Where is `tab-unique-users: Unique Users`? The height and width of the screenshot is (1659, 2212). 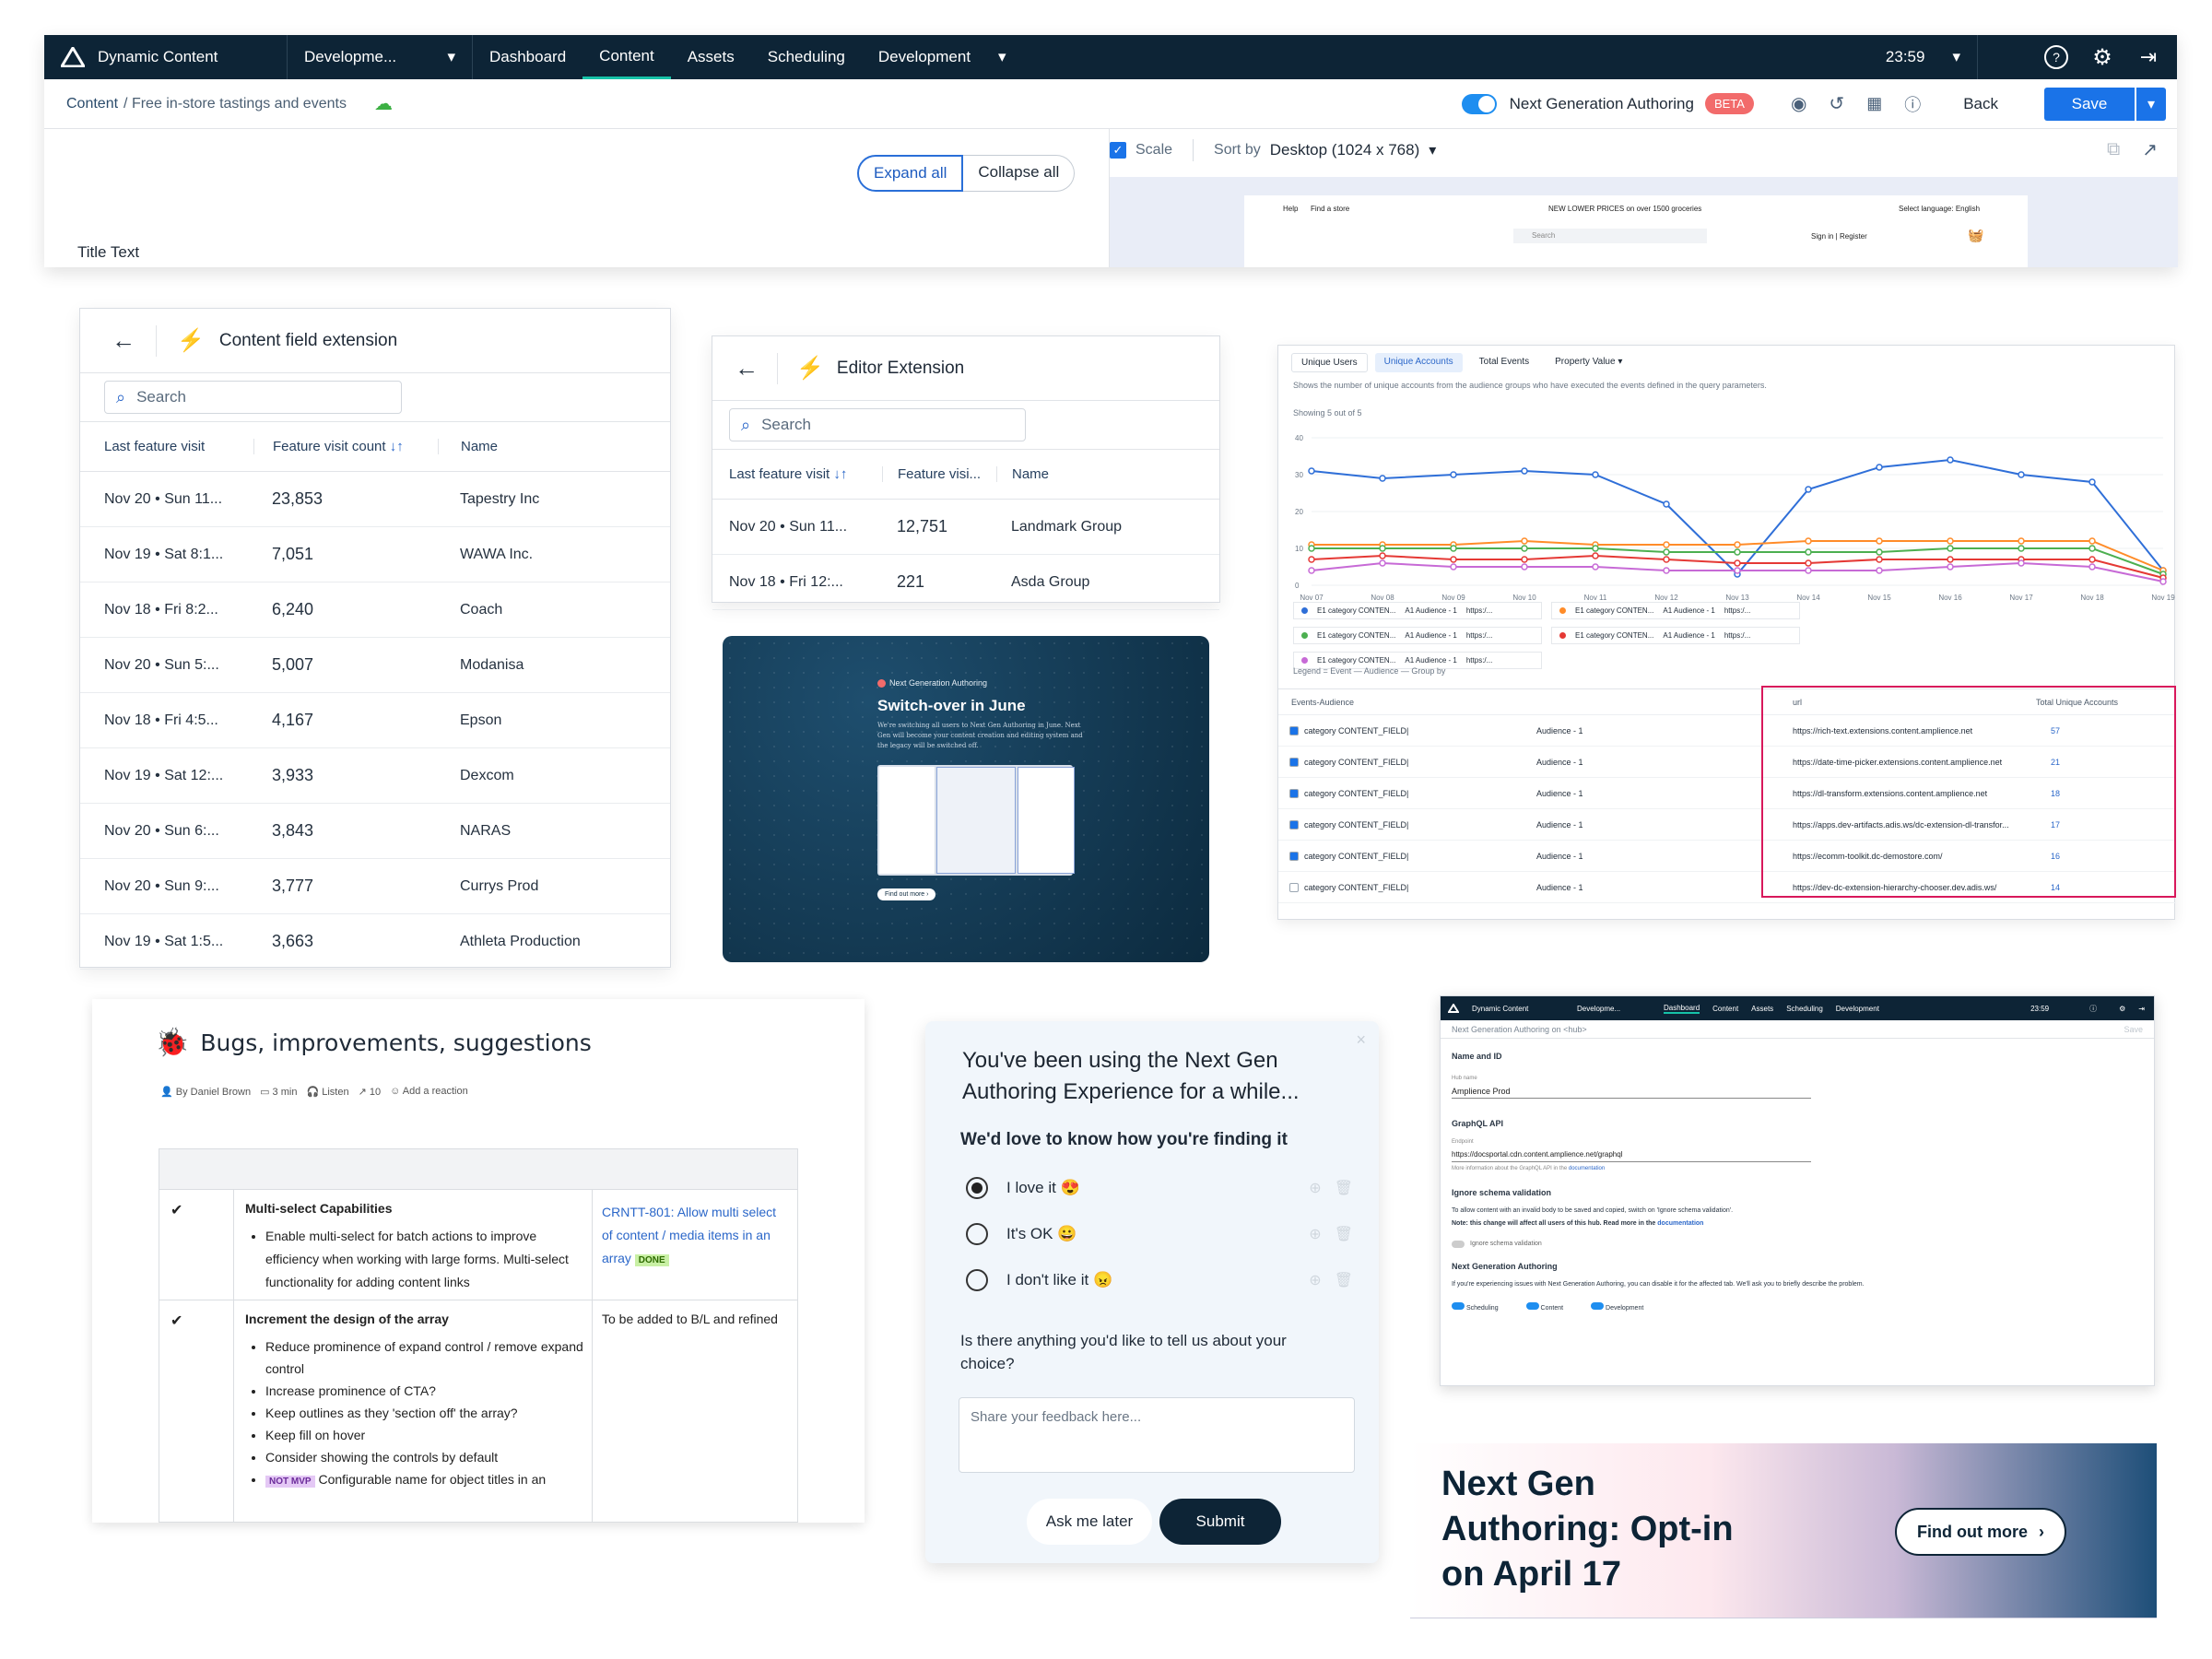
tab-unique-users: Unique Users is located at coordinates (1329, 362).